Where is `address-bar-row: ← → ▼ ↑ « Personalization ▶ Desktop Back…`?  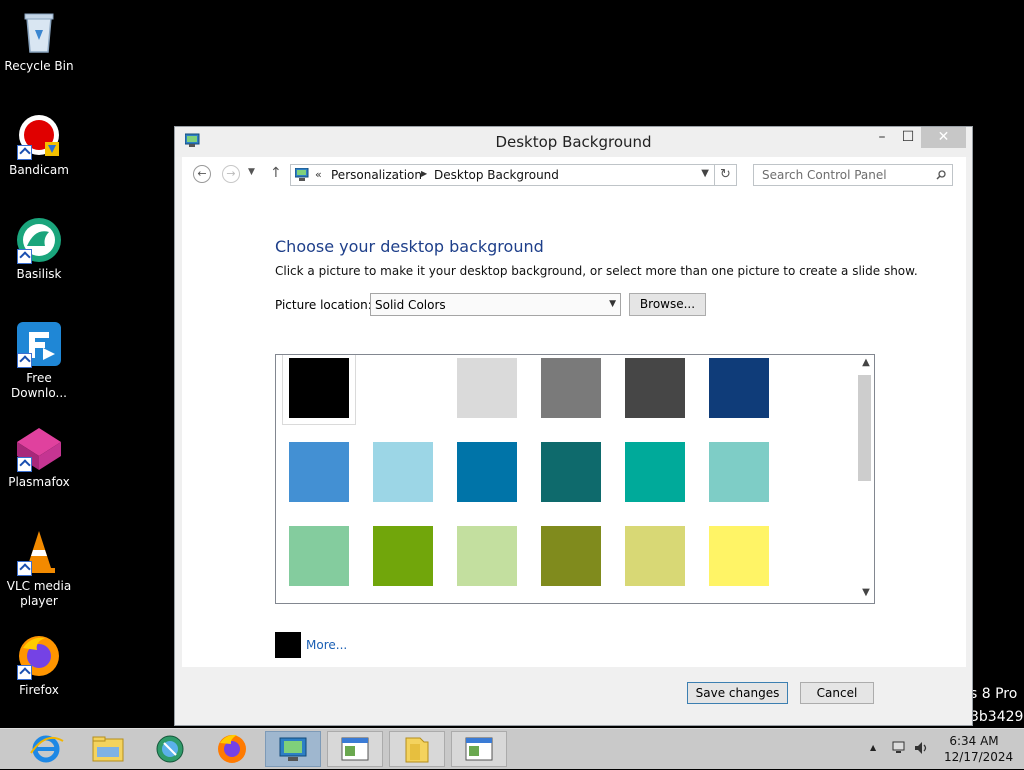 address-bar-row: ← → ▼ ↑ « Personalization ▶ Desktop Back… is located at coordinates (574, 175).